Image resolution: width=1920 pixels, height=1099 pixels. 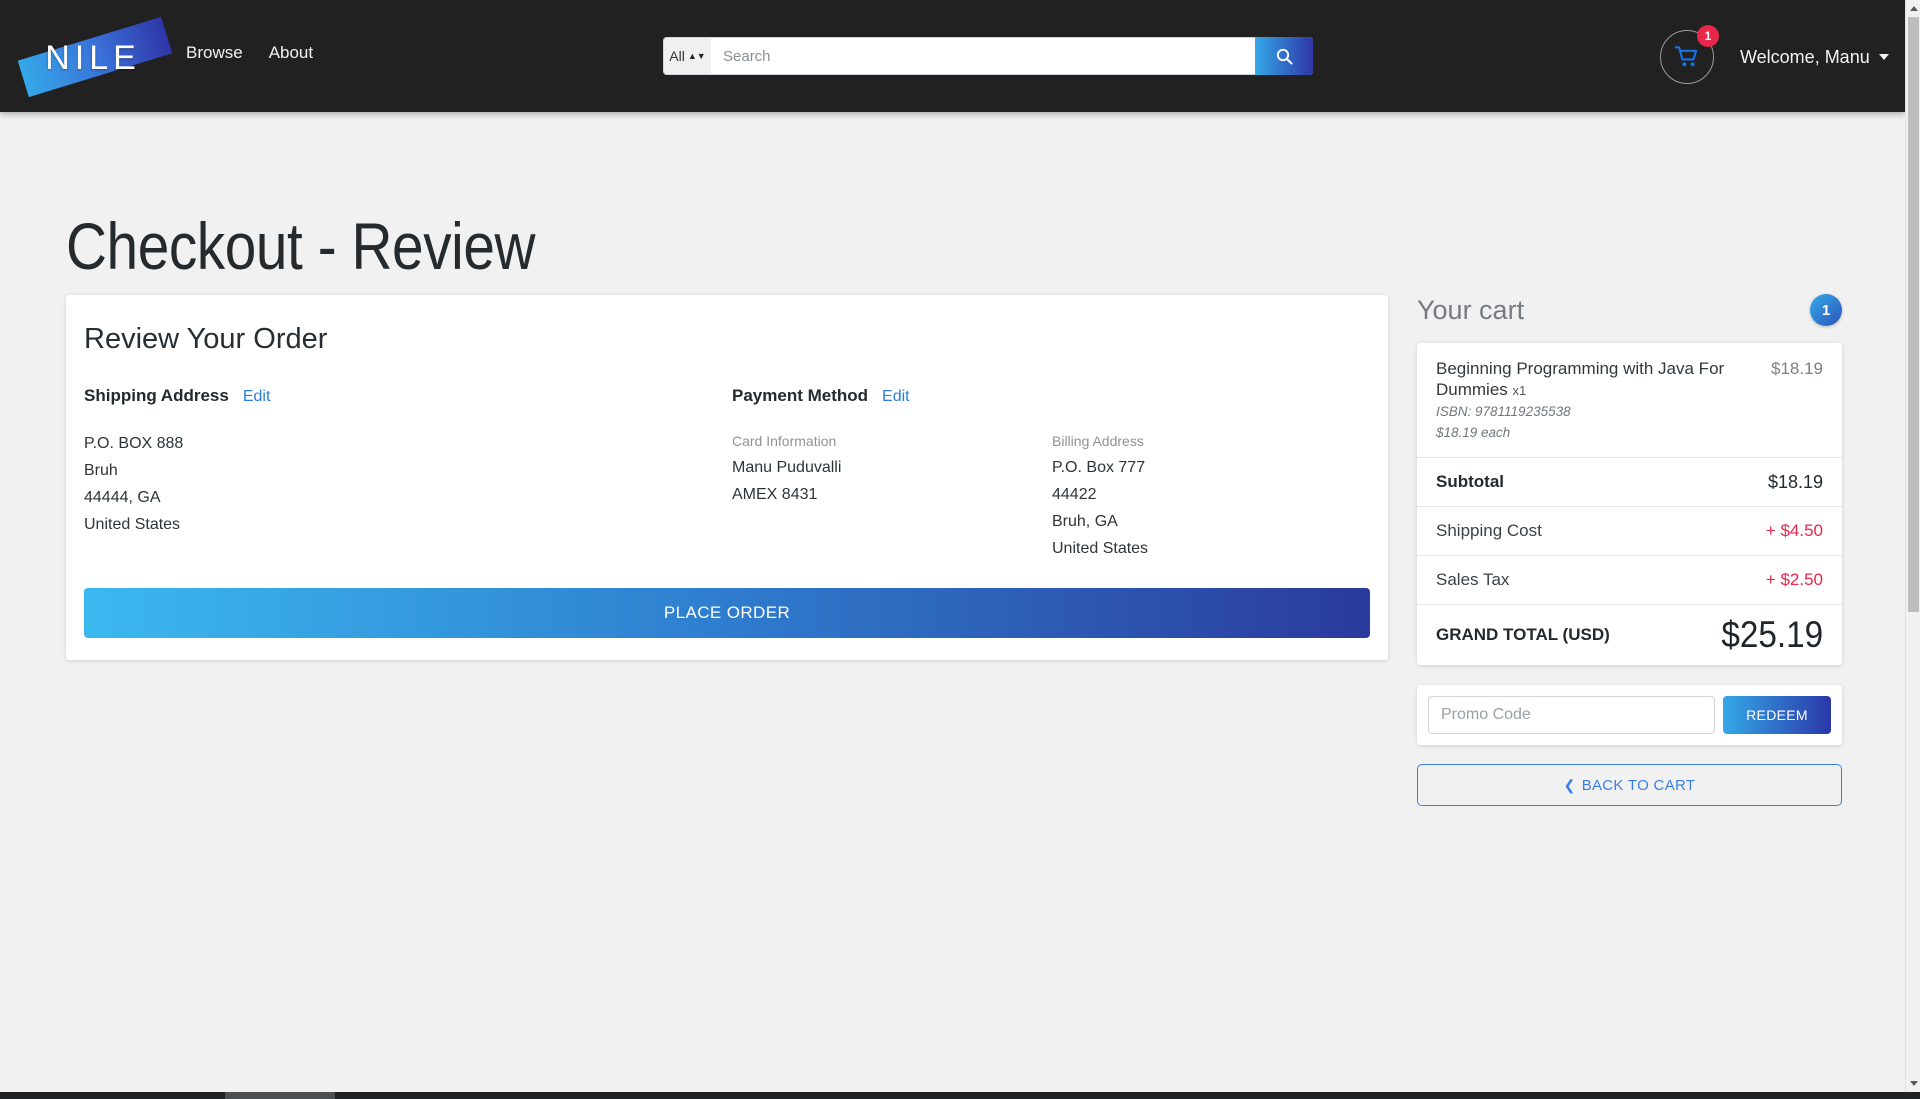 What do you see at coordinates (1638, 785) in the screenshot?
I see `back-to-cart-label: BACK TO CART` at bounding box center [1638, 785].